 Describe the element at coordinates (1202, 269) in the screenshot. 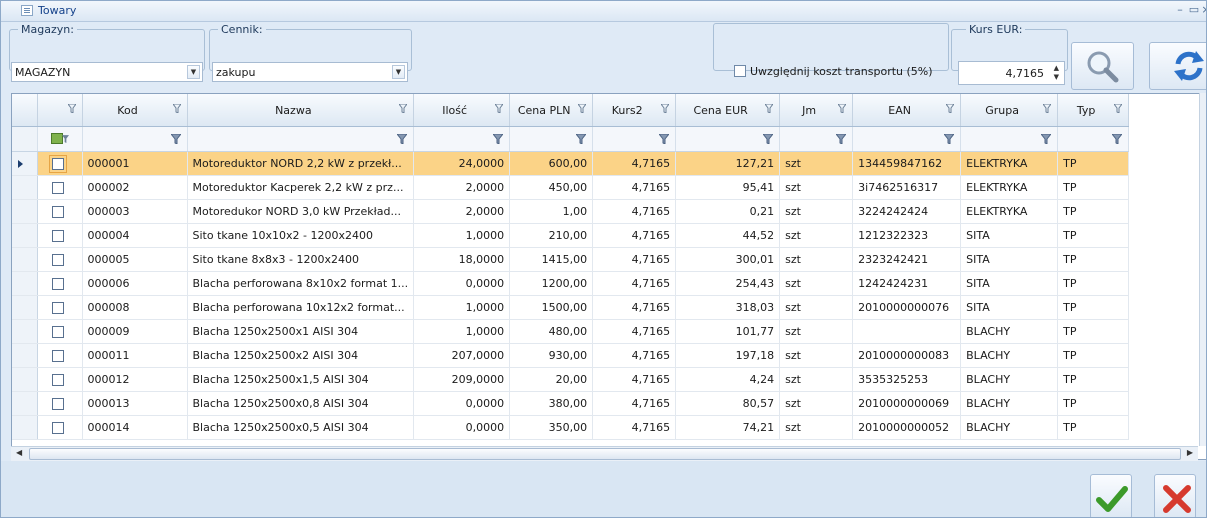

I see `vertical-scrollbar` at that location.